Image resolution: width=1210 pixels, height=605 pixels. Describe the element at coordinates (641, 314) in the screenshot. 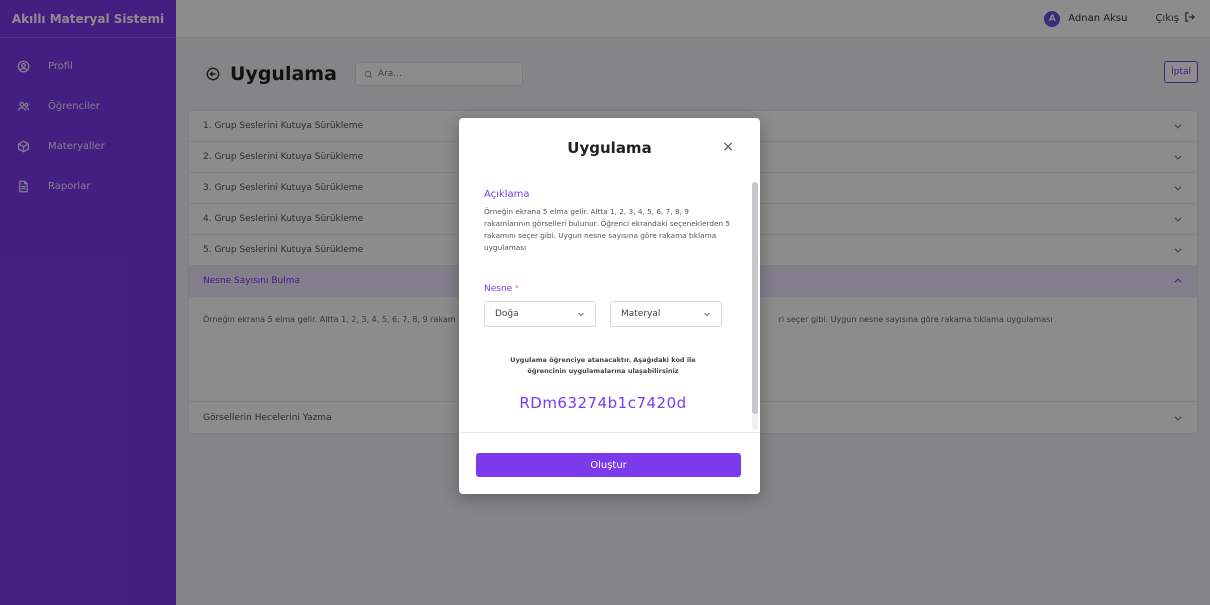

I see `material-select-value: Materyal` at that location.